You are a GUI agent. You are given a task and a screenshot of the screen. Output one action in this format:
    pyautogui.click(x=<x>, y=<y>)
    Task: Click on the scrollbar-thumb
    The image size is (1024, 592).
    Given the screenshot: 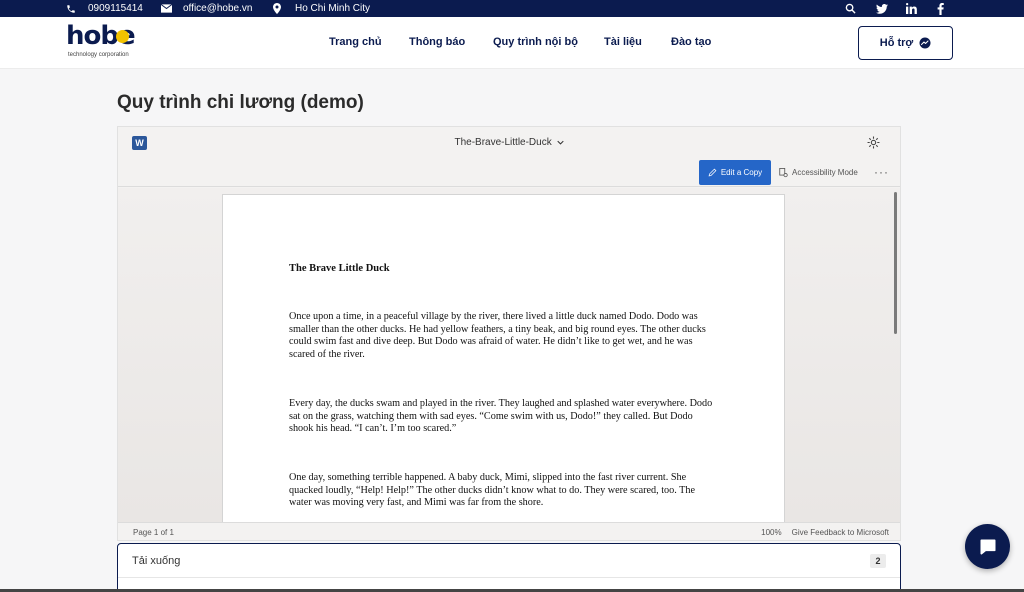 What is the action you would take?
    pyautogui.click(x=895, y=263)
    